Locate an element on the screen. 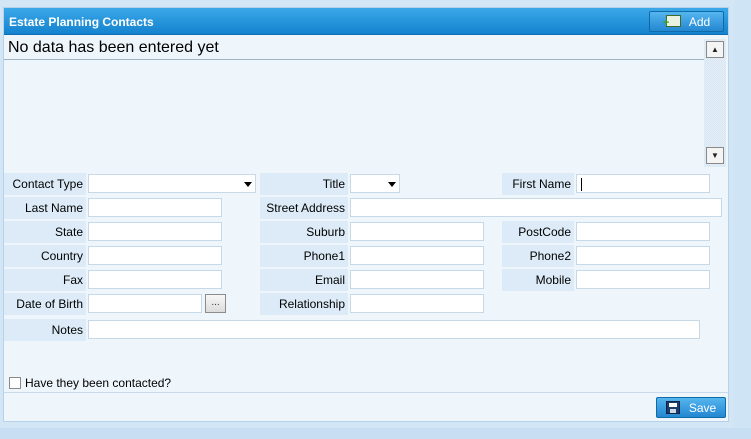 Image resolution: width=751 pixels, height=439 pixels. save-button: Save is located at coordinates (691, 407).